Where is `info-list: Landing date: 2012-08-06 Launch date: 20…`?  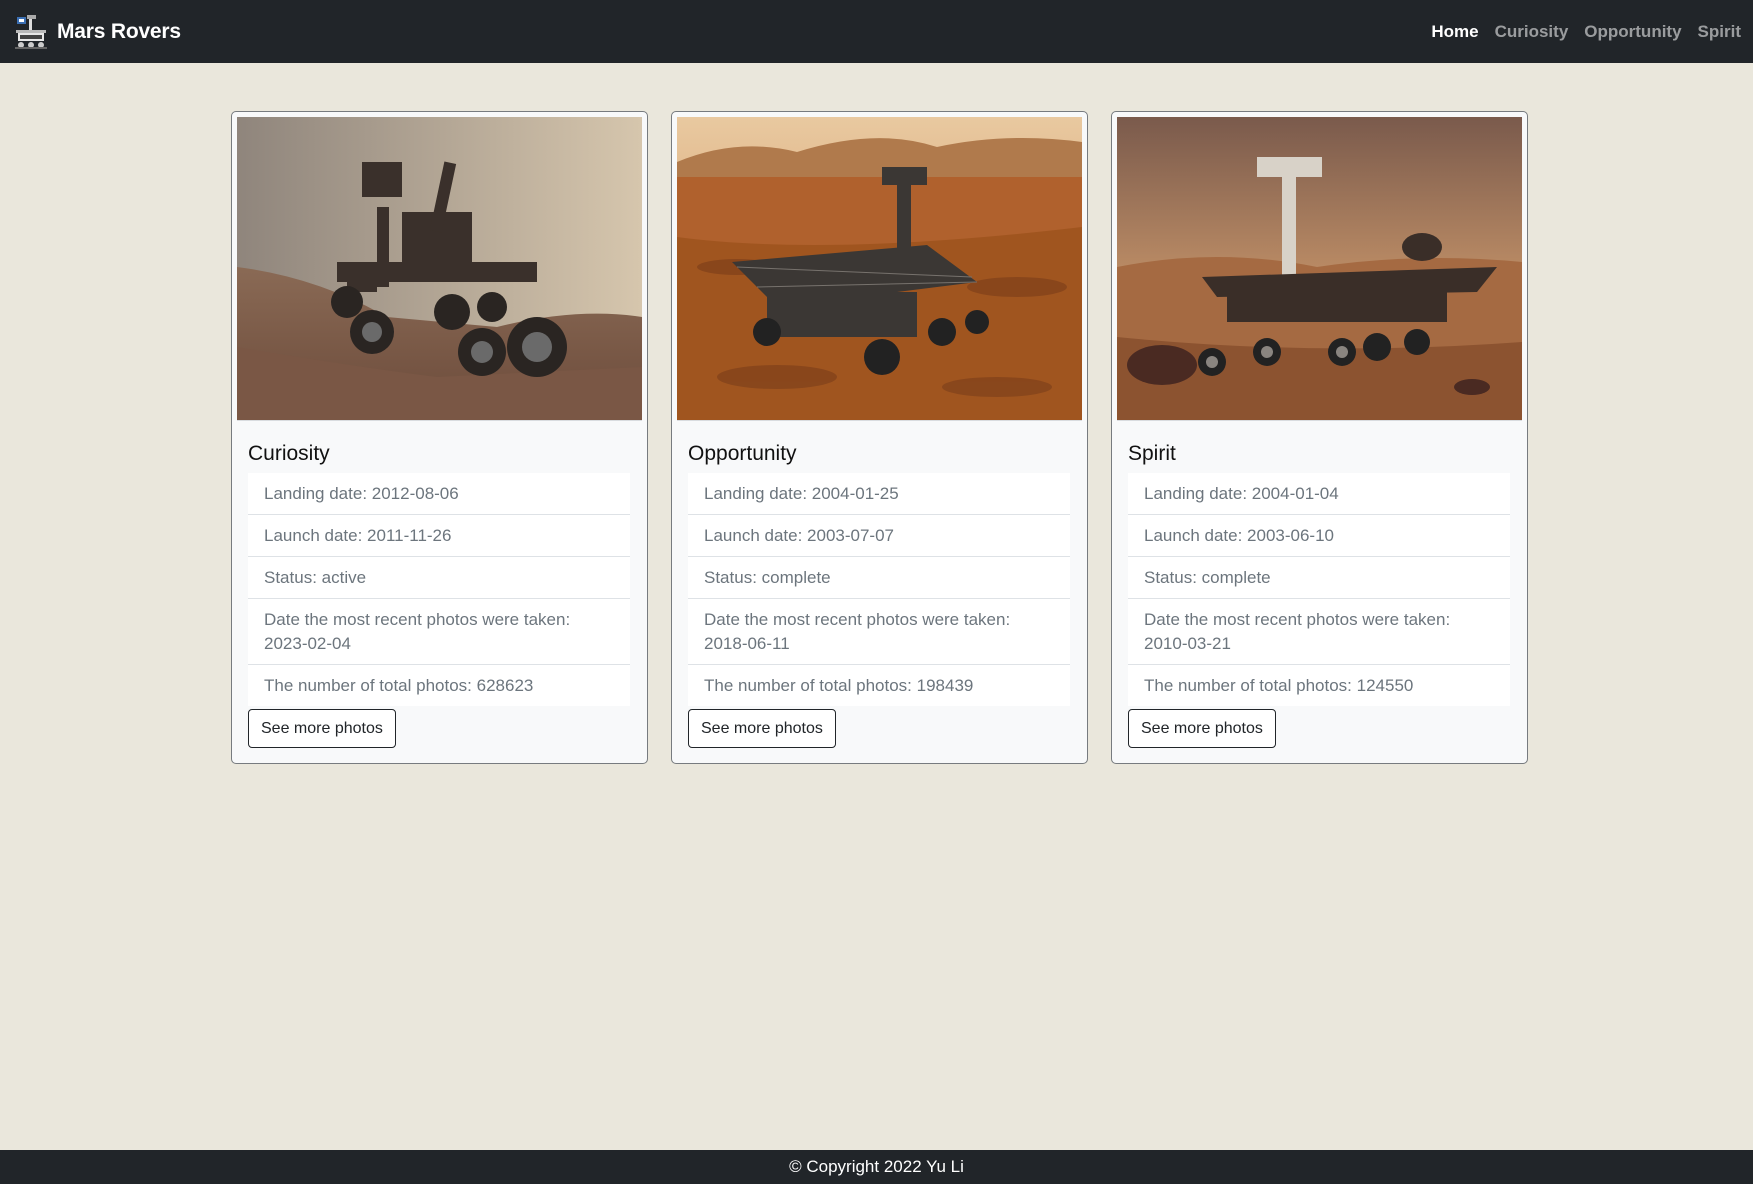
info-list: Landing date: 2012-08-06 Launch date: 20… is located at coordinates (439, 589).